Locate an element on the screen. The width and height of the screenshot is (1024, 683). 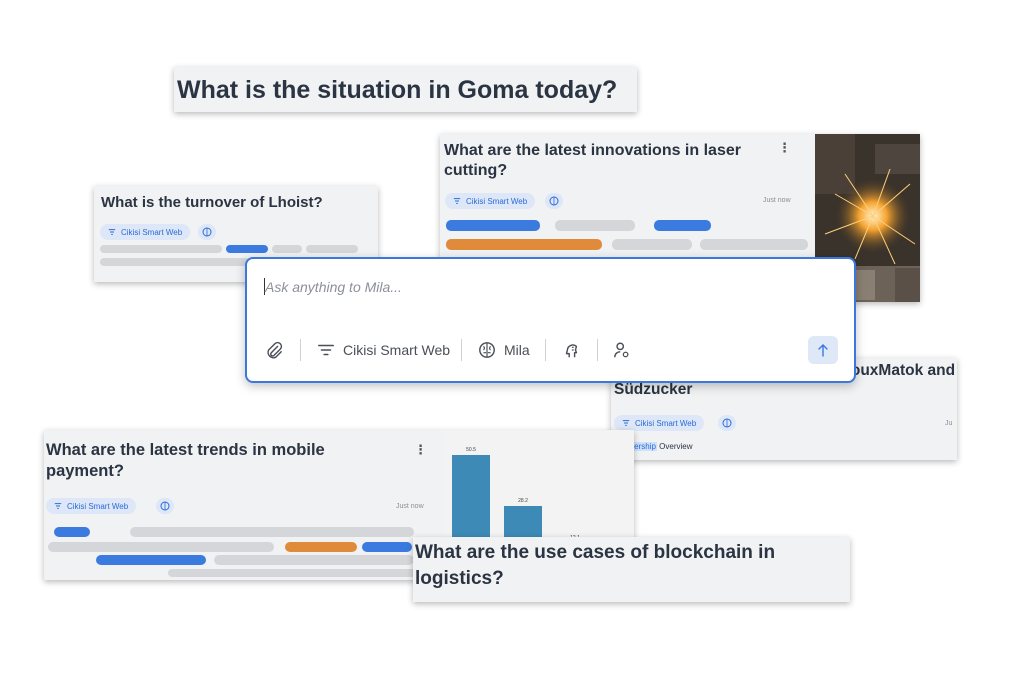
head-tool-button is located at coordinates (571, 350).